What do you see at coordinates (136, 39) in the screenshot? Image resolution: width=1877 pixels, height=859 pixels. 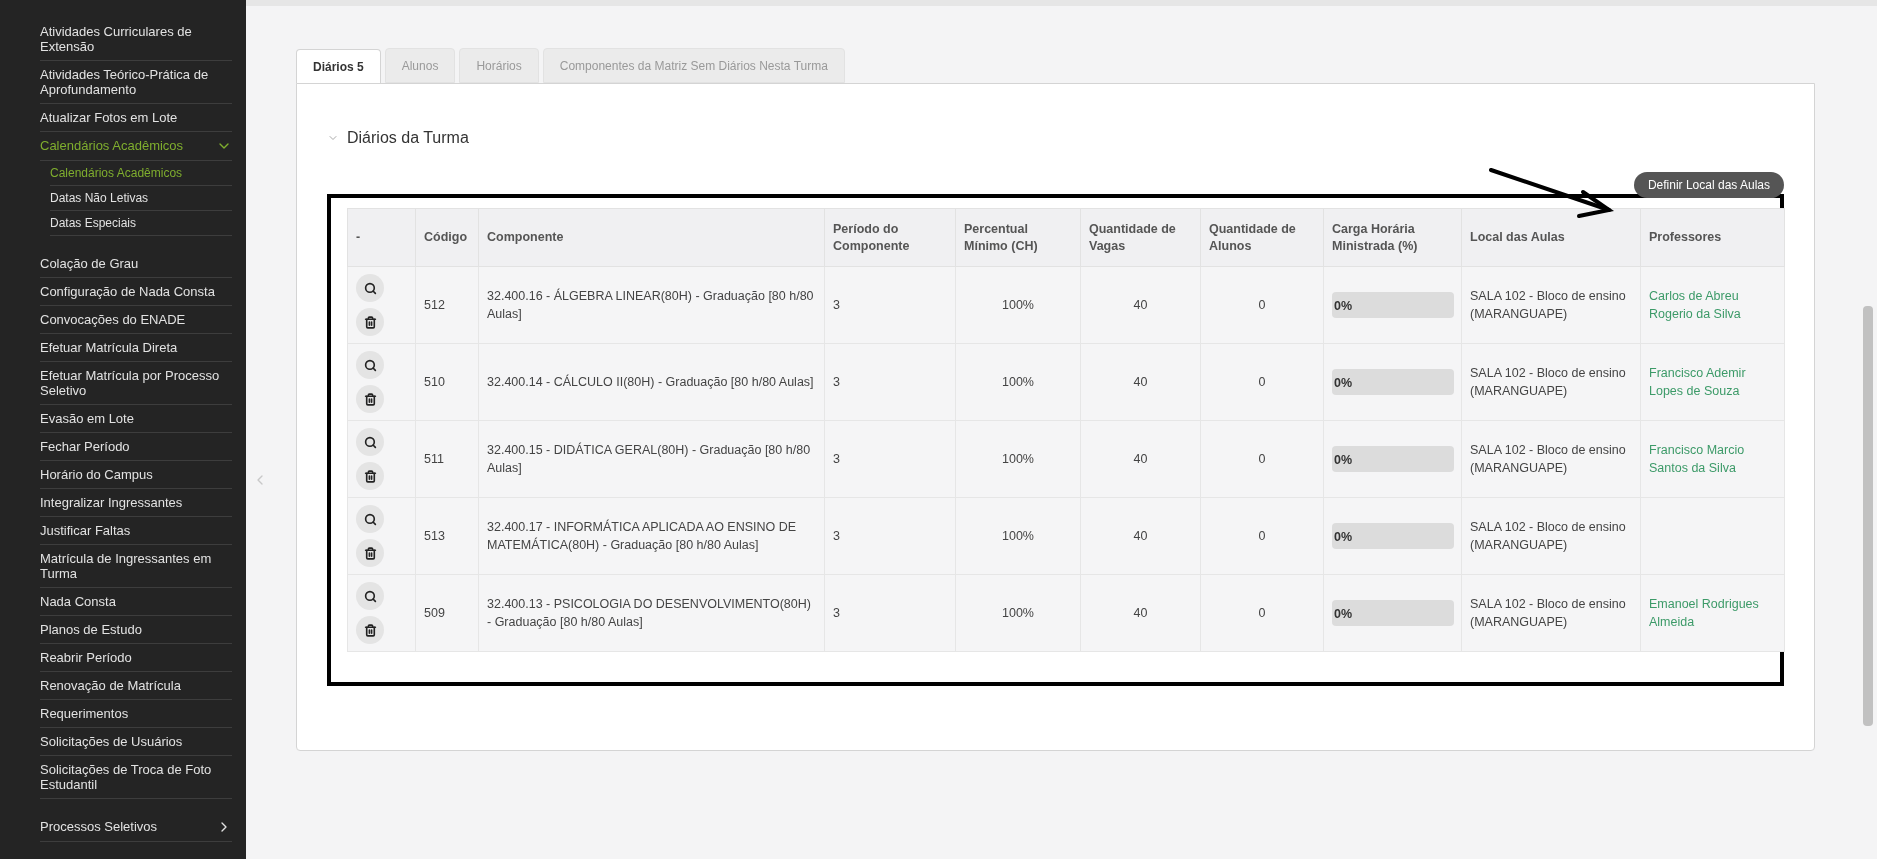 I see `sidebar-item: Atividades Curriculares de Extensão` at bounding box center [136, 39].